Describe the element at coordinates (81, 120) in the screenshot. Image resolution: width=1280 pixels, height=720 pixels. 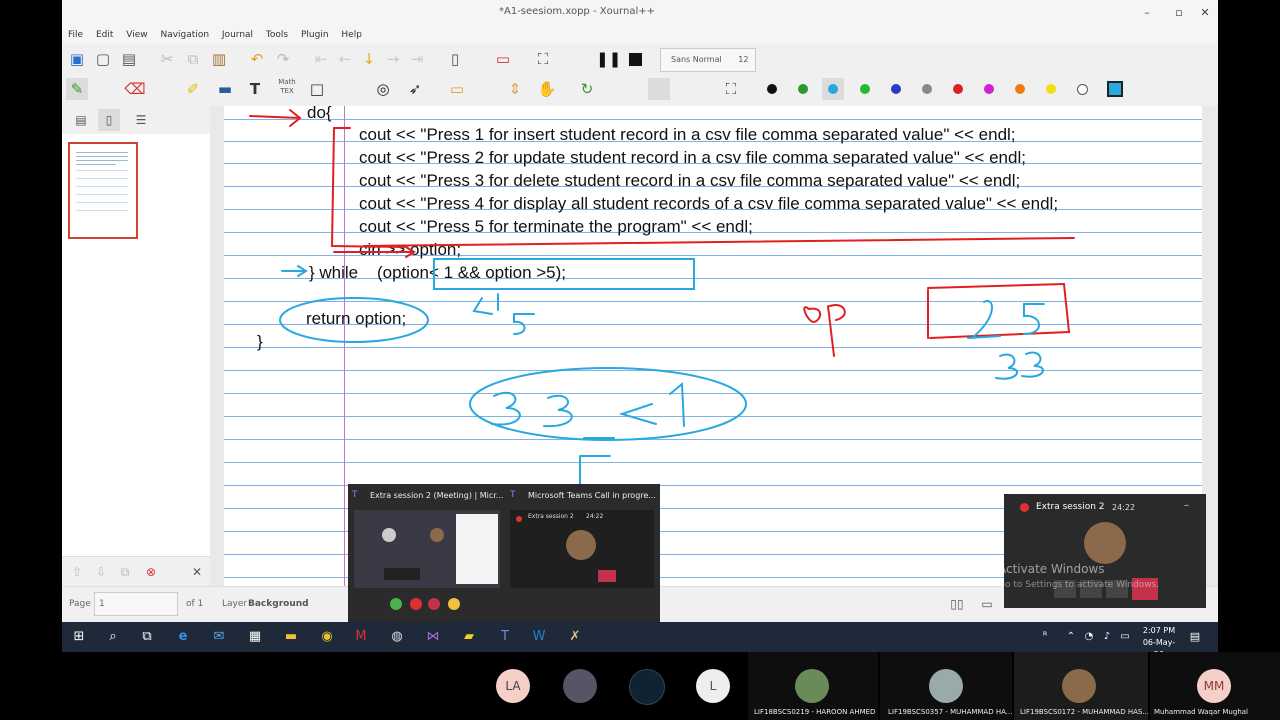
I see `toc-icon: ▤` at that location.